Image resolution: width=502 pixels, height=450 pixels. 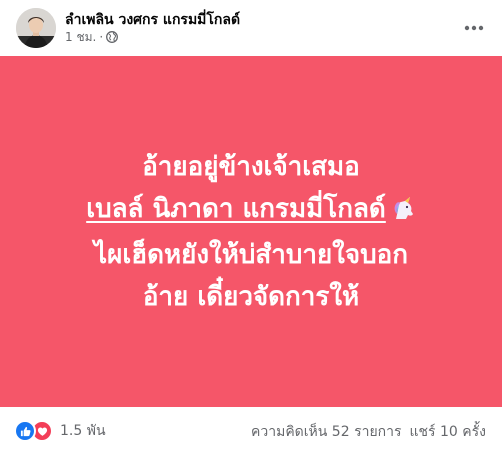 What do you see at coordinates (251, 28) in the screenshot?
I see `post-header: ลำเพลิน วงศกร แกรมมี่โกลด์ 1 ชม. ·` at bounding box center [251, 28].